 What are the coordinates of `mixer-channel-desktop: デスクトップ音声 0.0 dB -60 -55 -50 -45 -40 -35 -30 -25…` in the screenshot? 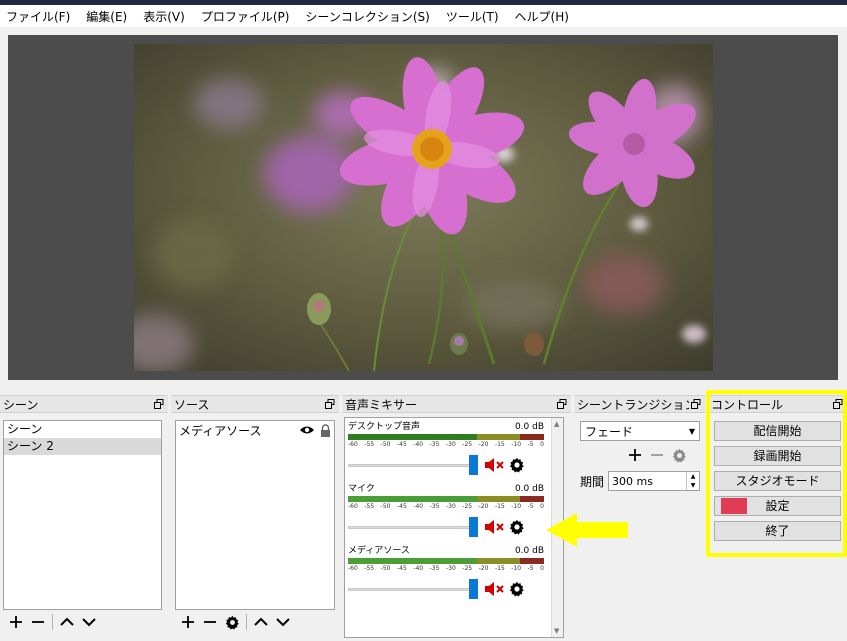 It's located at (446, 451).